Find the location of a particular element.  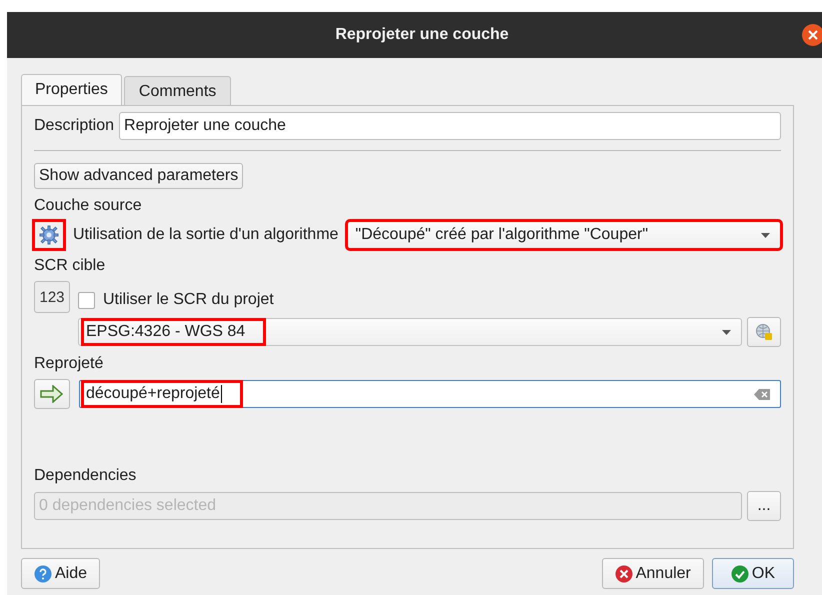

checkbox-label: Utiliser le SCR du projet is located at coordinates (188, 300).